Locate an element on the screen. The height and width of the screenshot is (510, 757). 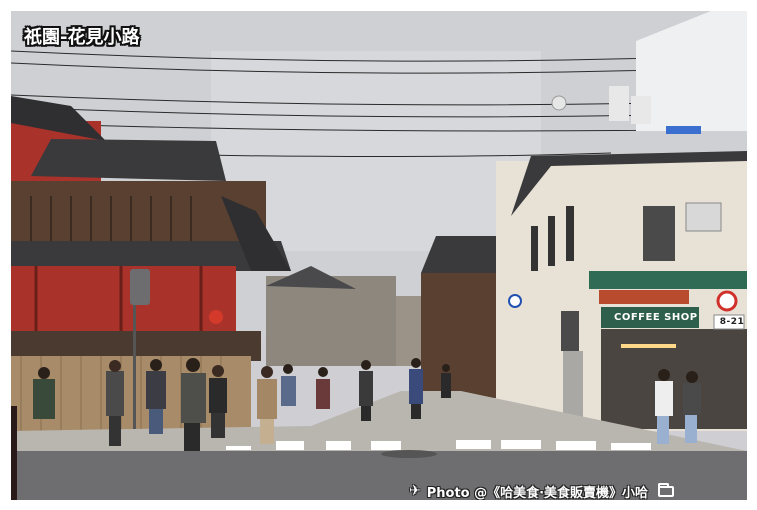
round-road-sign is located at coordinates (515, 301).